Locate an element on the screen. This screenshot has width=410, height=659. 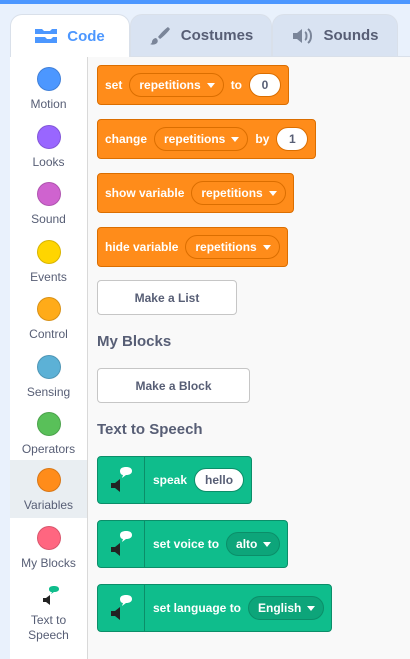
block-text: set voice to is located at coordinates (186, 544).